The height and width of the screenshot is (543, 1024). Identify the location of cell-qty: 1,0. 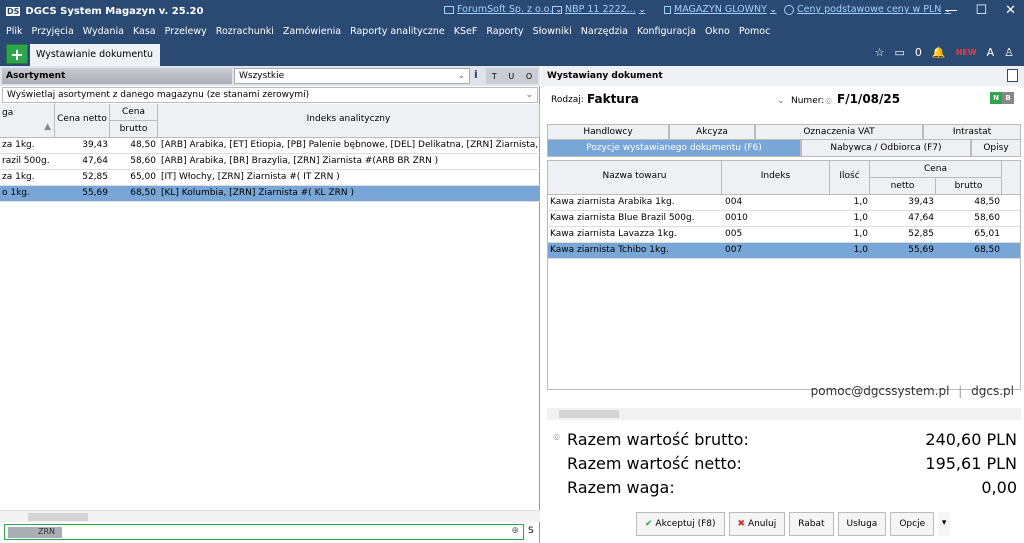
(860, 234).